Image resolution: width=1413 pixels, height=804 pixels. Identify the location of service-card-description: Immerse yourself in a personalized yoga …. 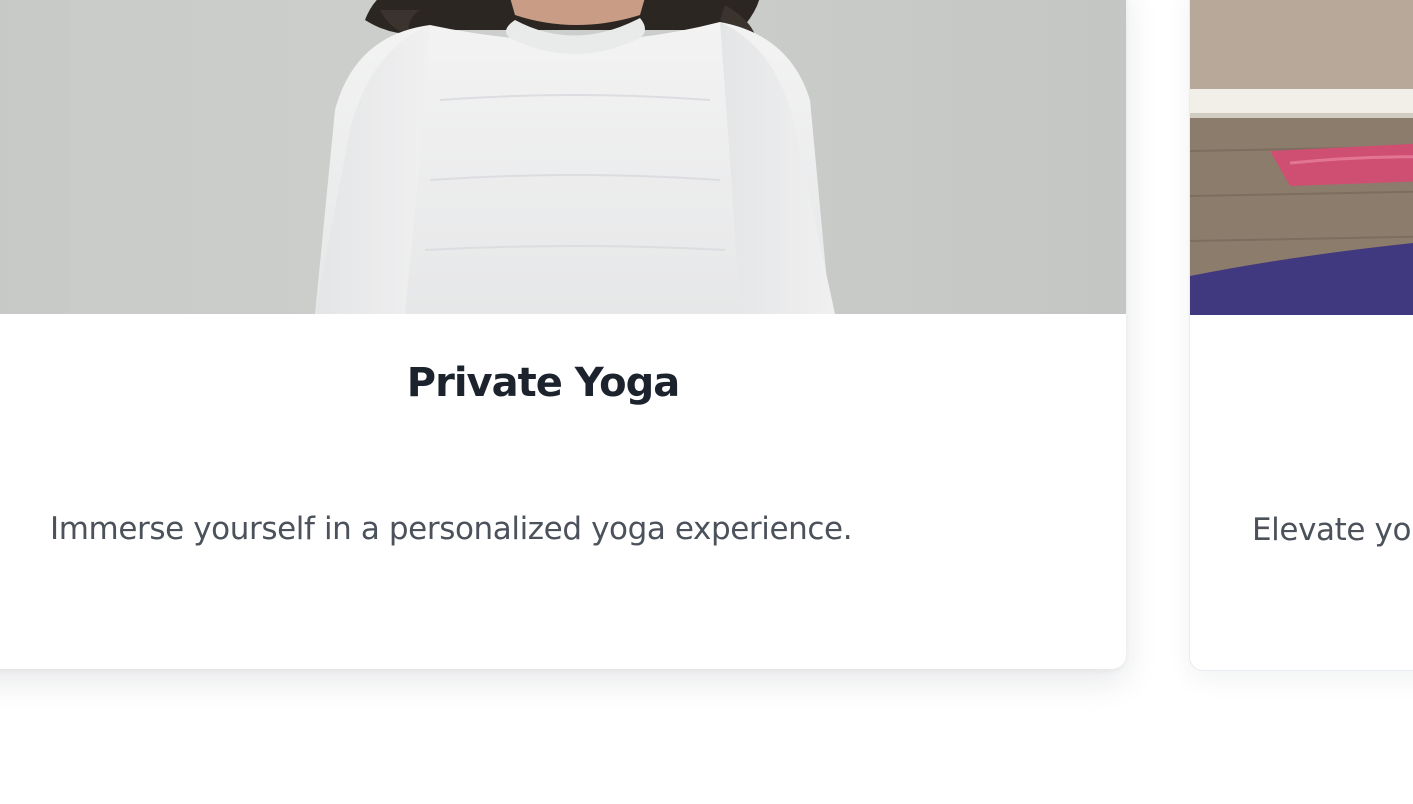
(451, 529).